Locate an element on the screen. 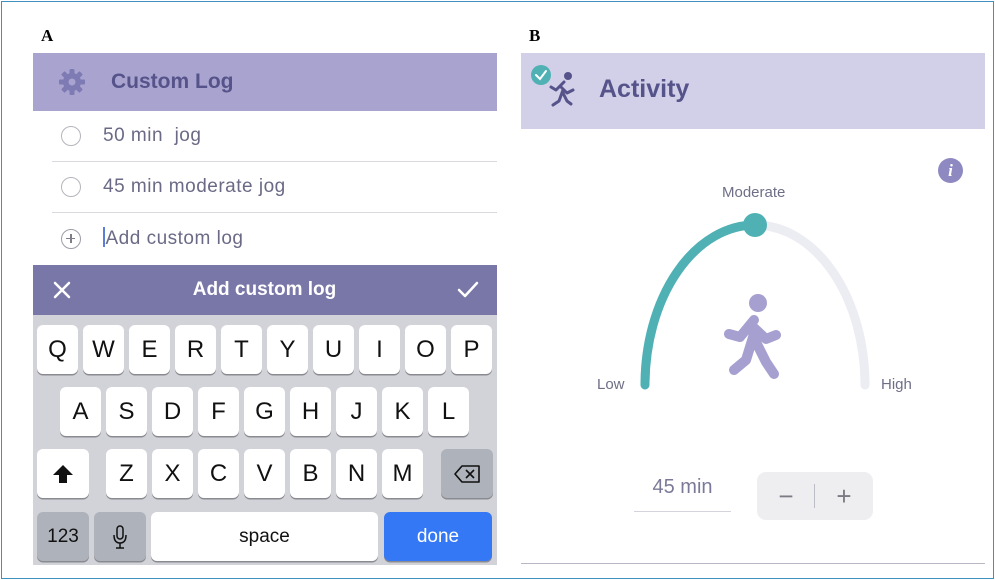 The image size is (995, 580). decrement-button: − is located at coordinates (786, 496).